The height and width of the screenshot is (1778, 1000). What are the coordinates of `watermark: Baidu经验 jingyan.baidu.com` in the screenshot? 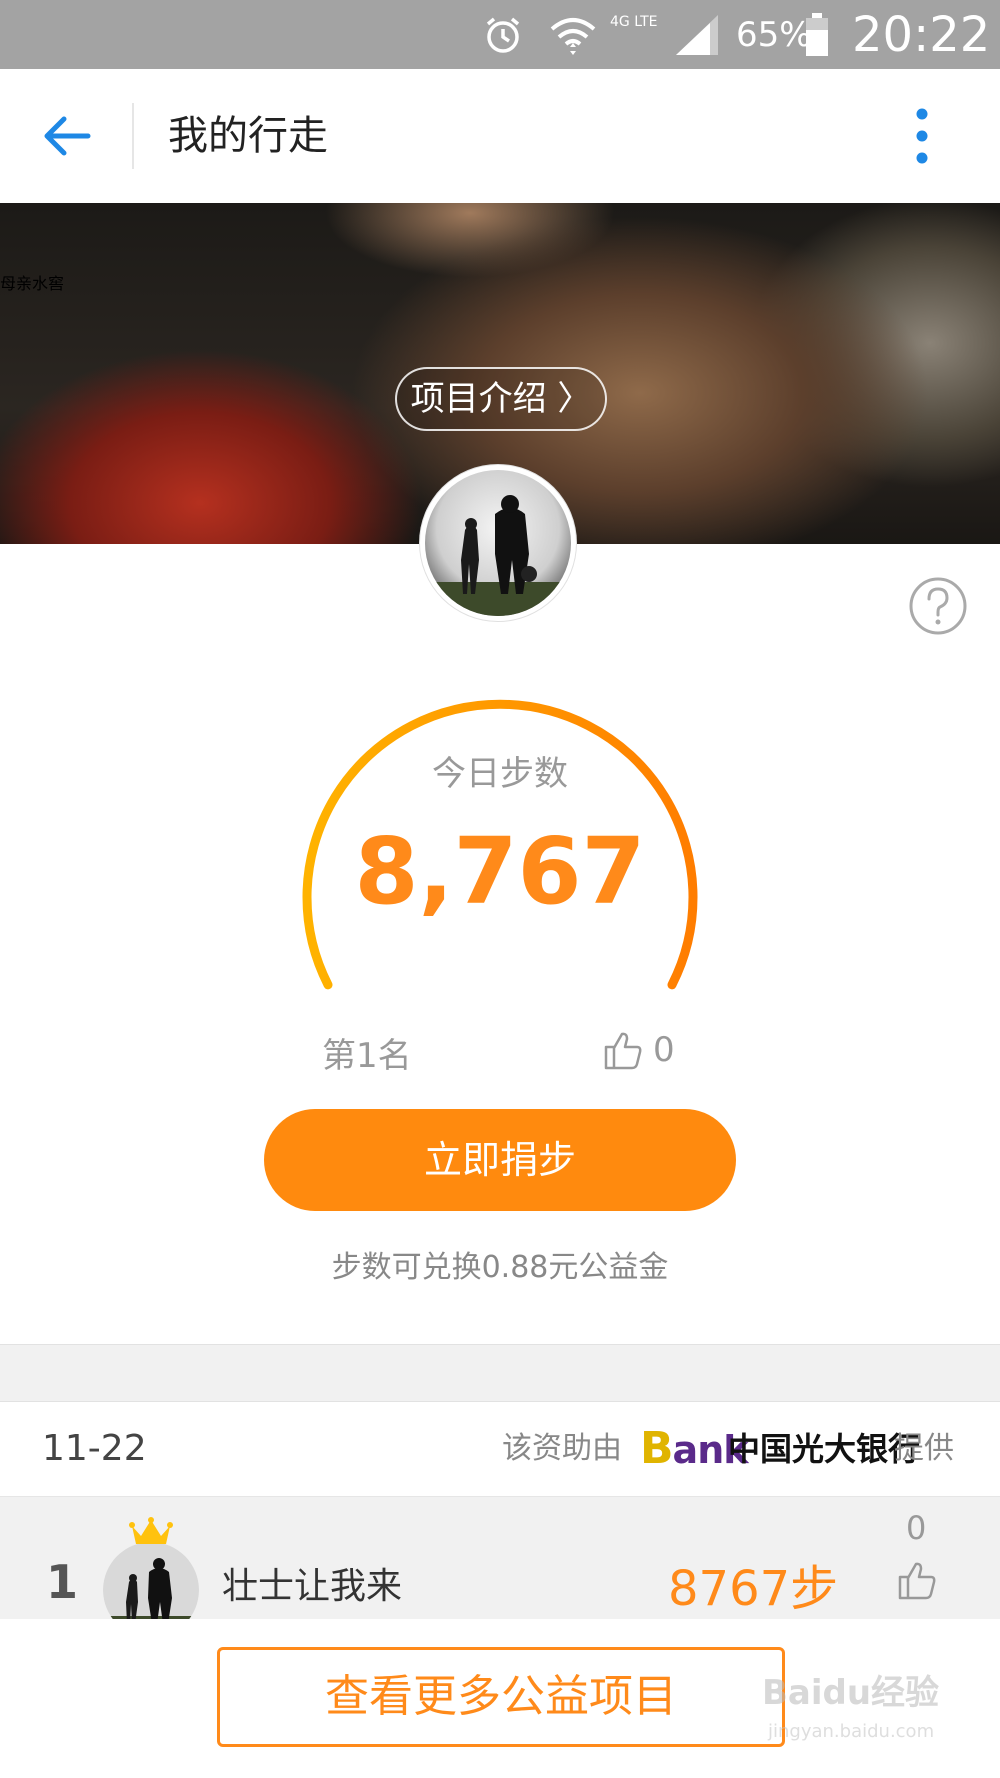 It's located at (862, 1710).